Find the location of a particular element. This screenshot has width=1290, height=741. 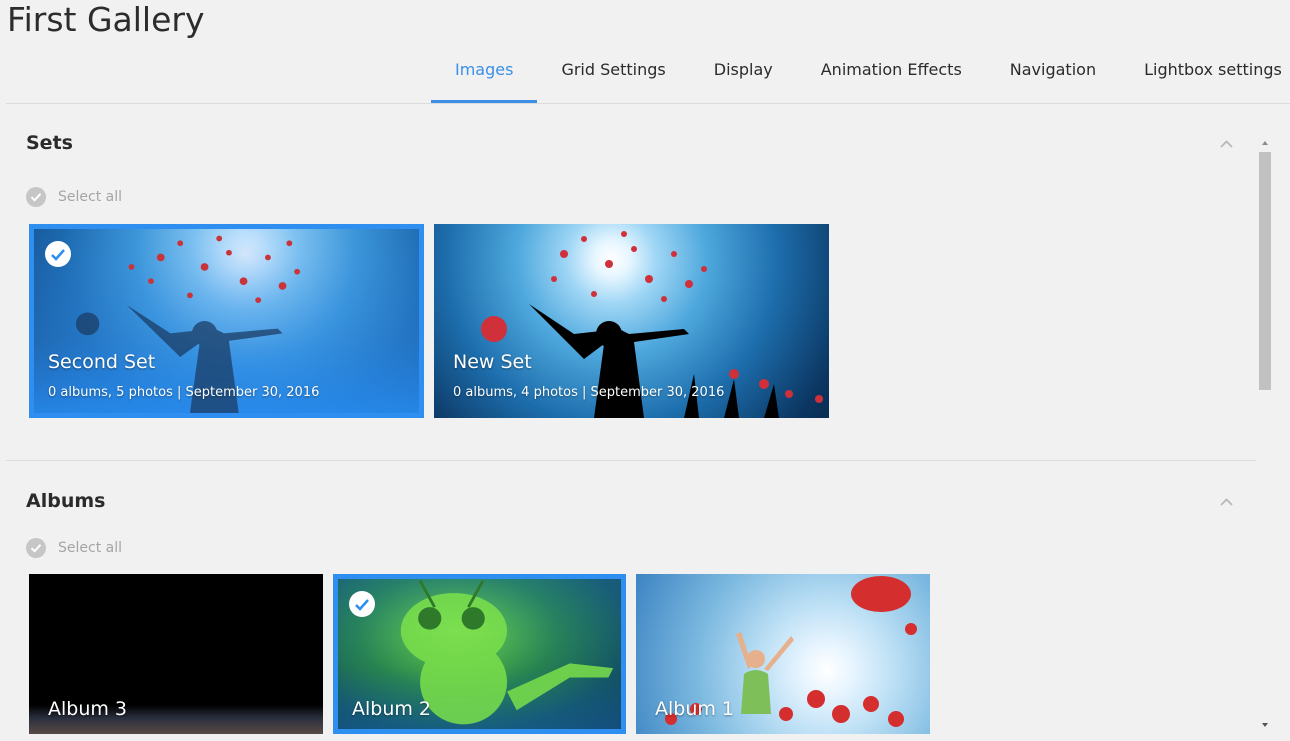

album-title: Album 1 is located at coordinates (695, 709).